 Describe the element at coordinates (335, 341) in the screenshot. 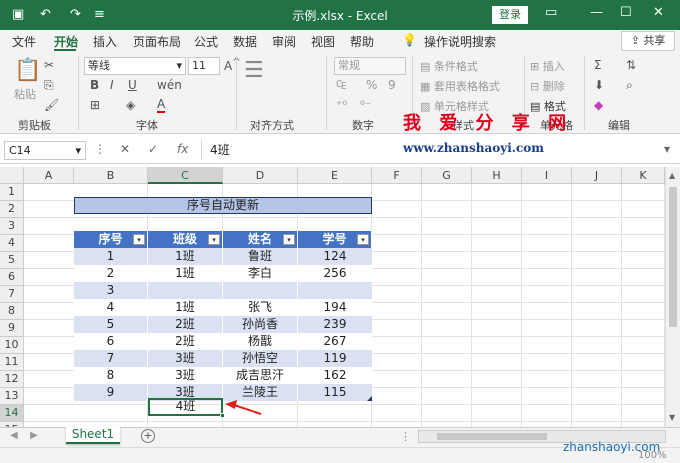

I see `table-cell: 267` at that location.